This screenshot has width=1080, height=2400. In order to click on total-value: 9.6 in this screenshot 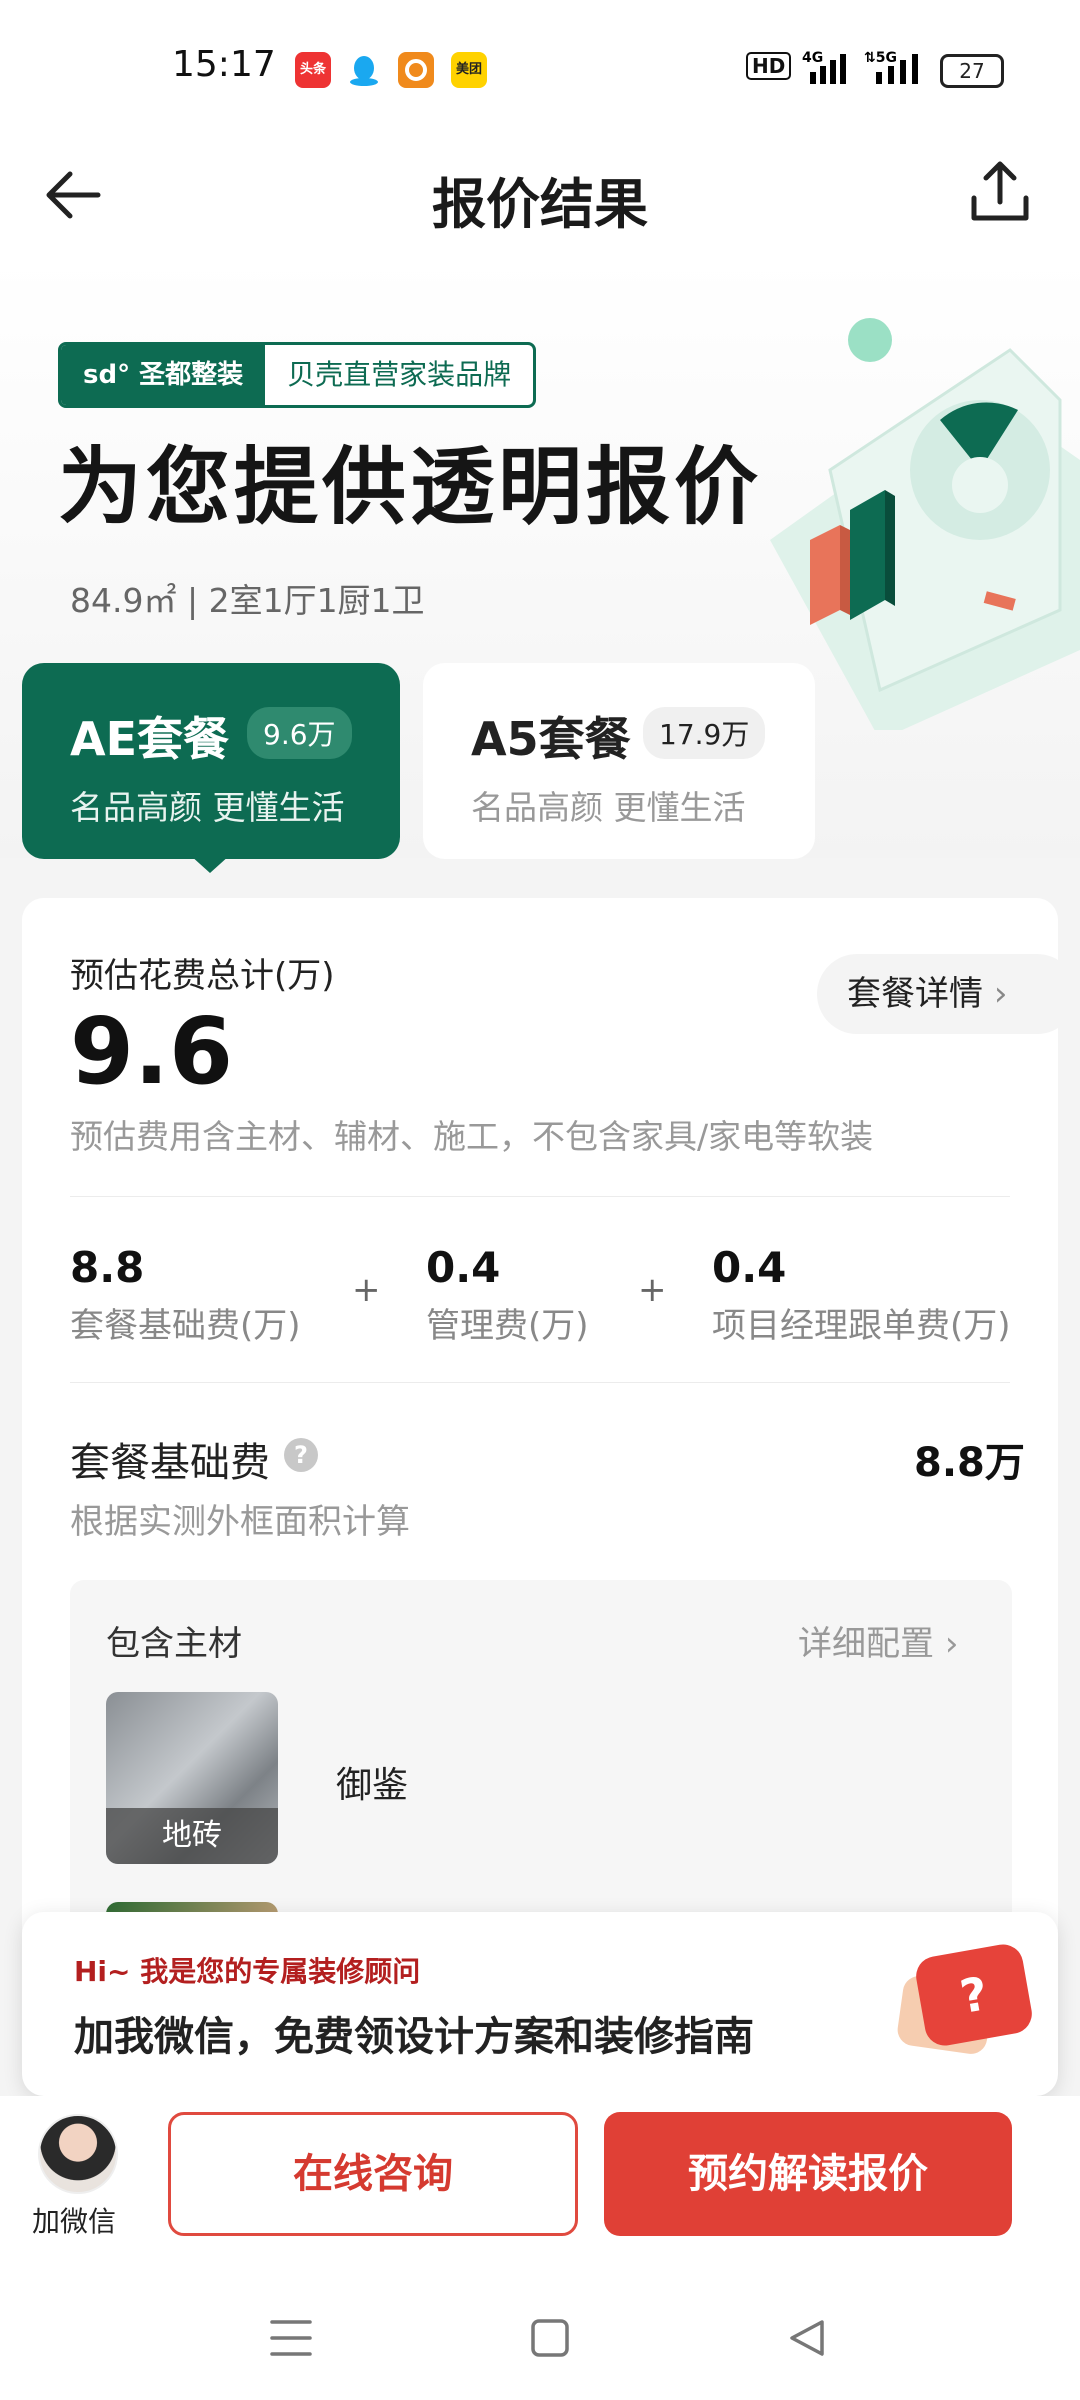, I will do `click(151, 1051)`.